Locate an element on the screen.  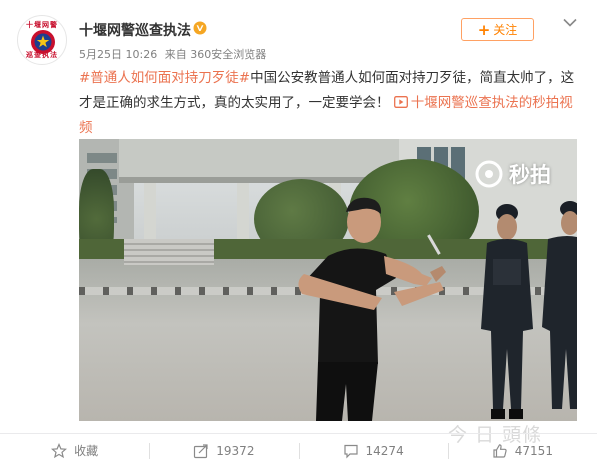
comment-icon is located at coordinates (350, 451).